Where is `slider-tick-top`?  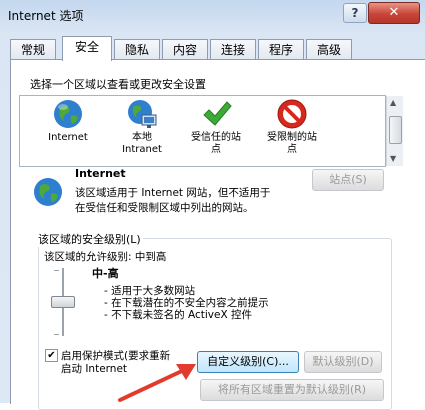
slider-tick-top is located at coordinates (56, 270).